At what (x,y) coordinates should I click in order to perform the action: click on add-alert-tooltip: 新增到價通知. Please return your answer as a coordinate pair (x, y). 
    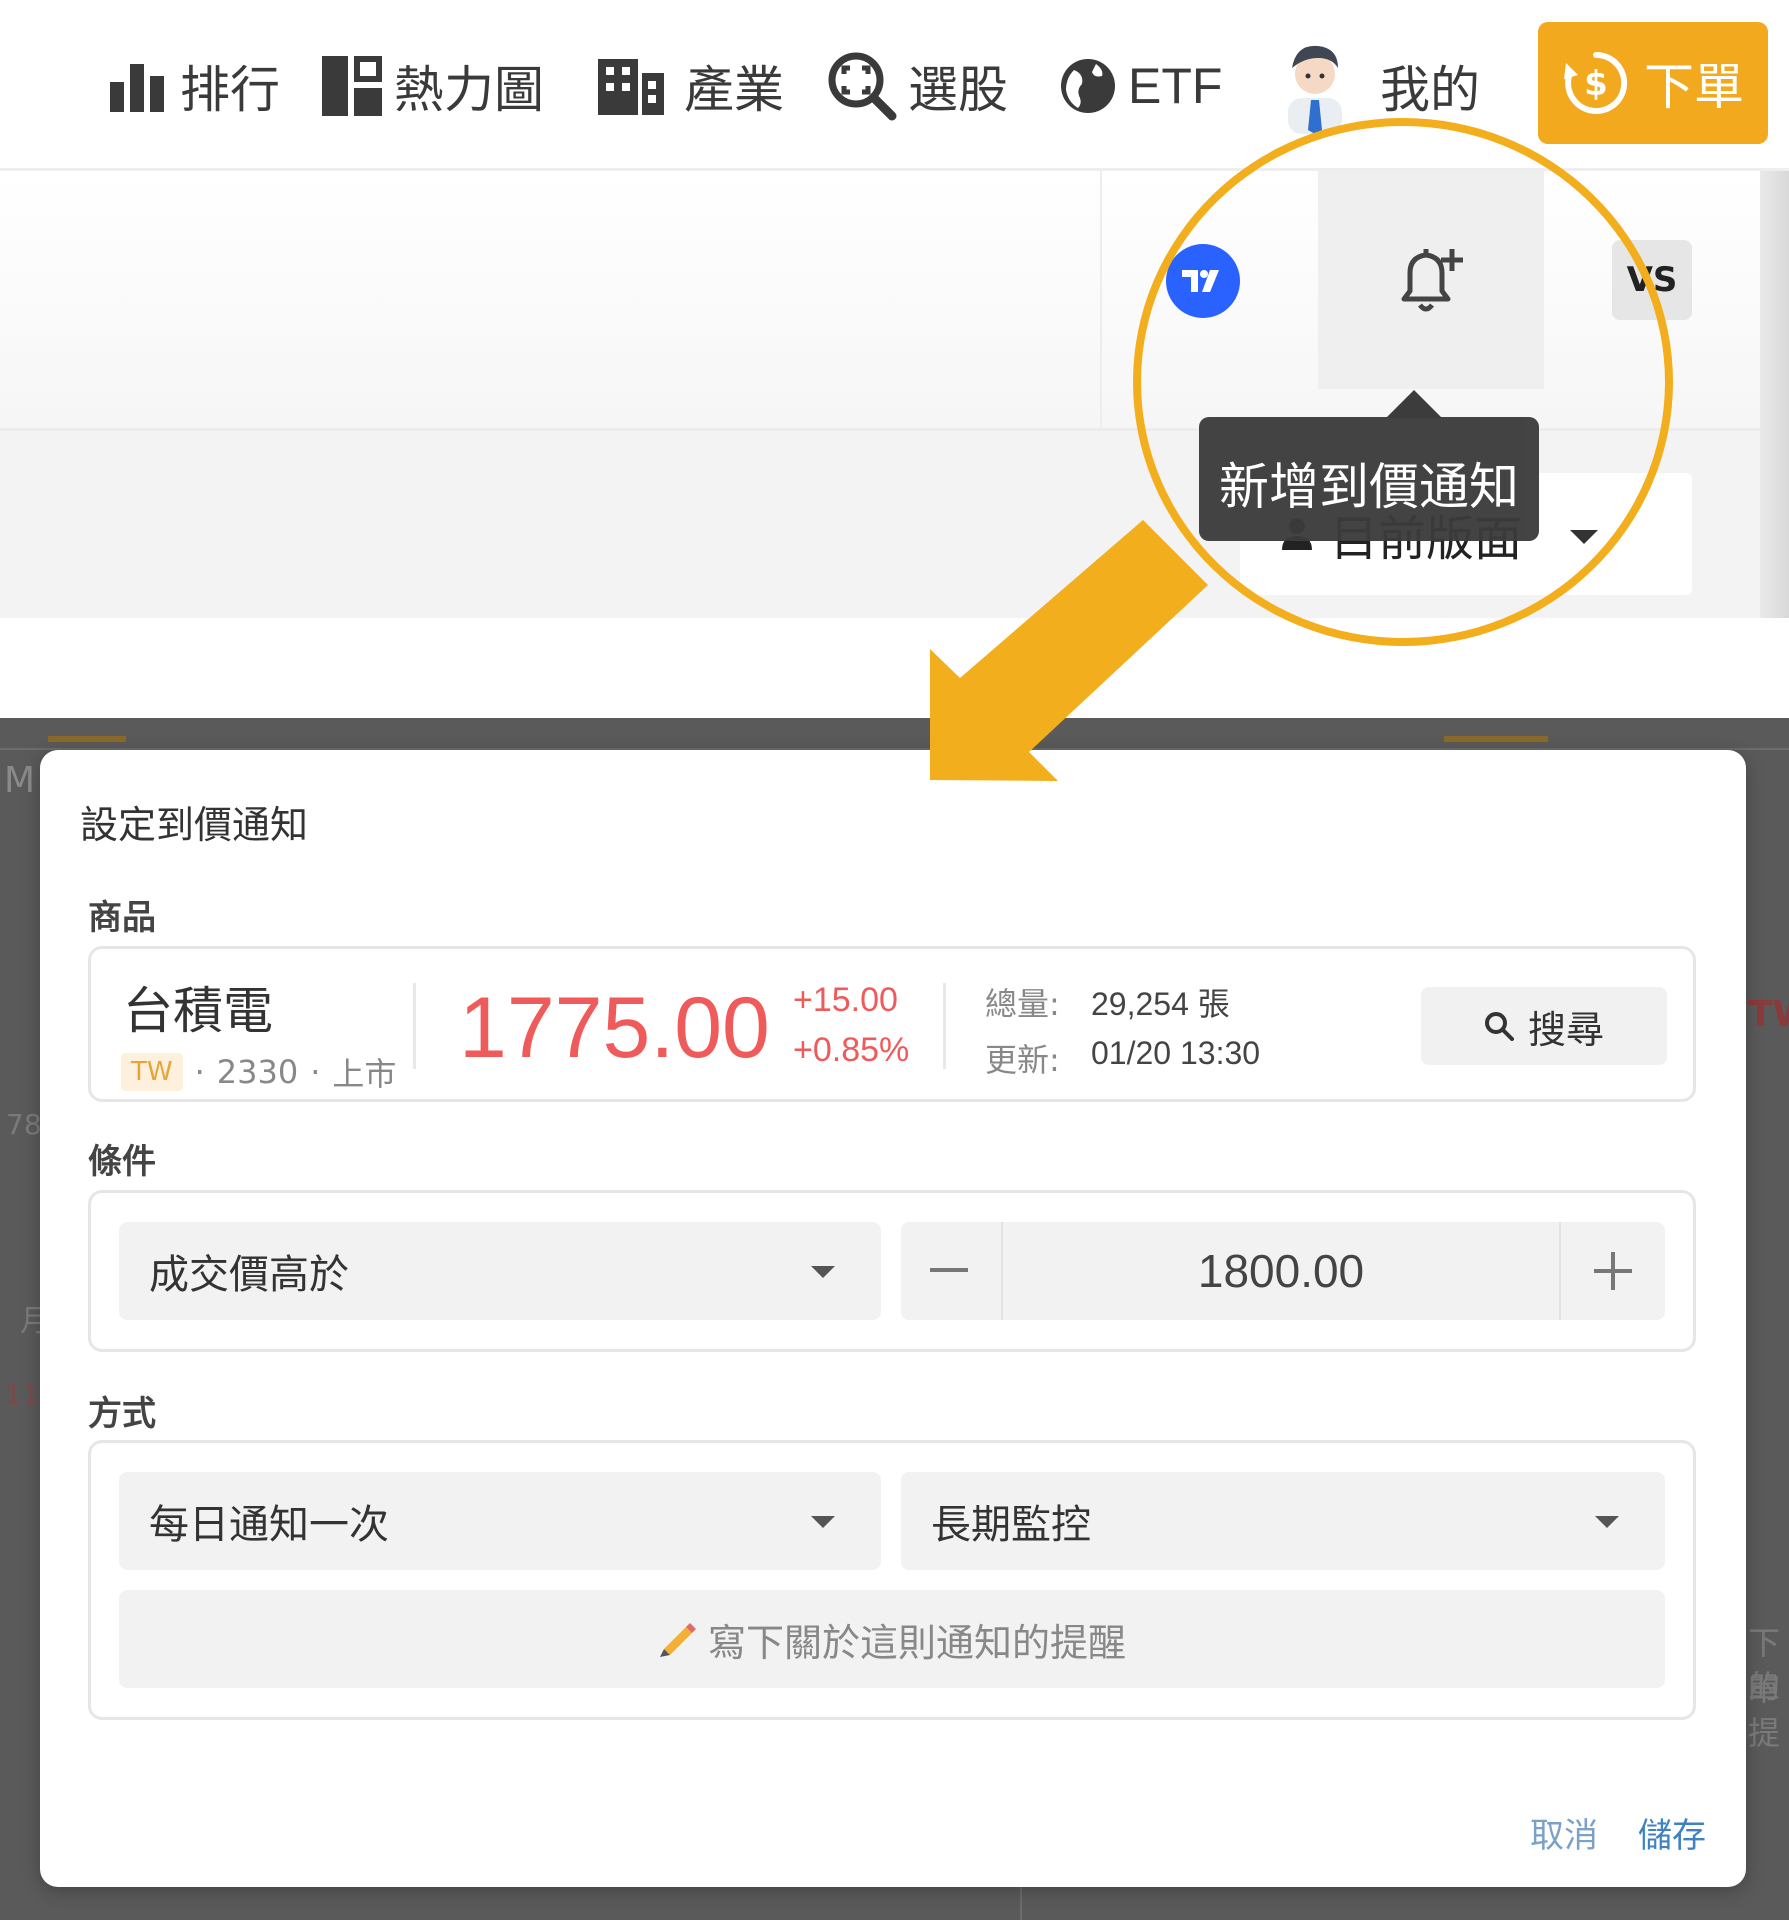
    Looking at the image, I should click on (1369, 479).